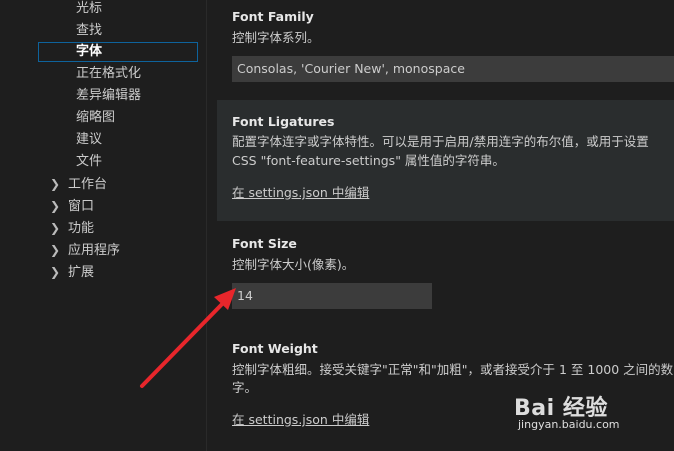  I want to click on sidebar-item-formatting: 正在格式化, so click(118, 74).